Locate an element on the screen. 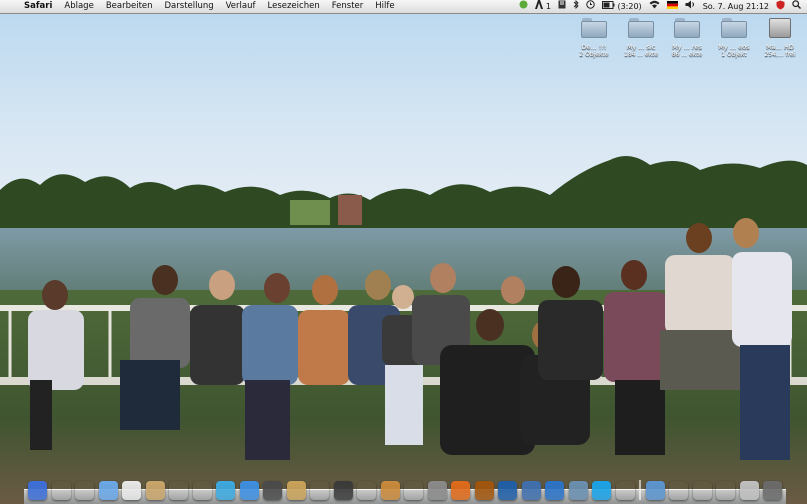  desktop-hard-drive: Ma... HD 254,... frei is located at coordinates (780, 38).